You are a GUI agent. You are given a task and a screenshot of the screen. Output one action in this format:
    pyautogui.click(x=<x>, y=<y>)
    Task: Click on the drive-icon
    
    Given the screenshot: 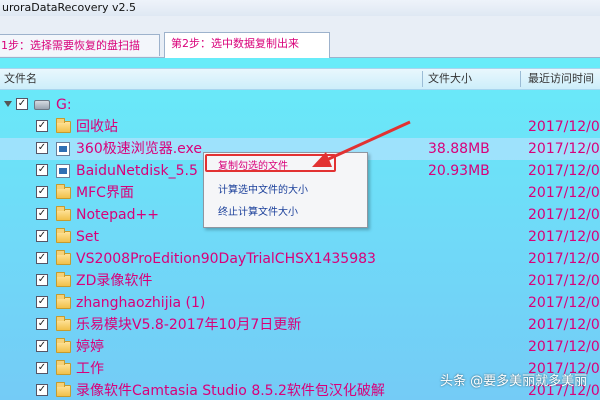 What is the action you would take?
    pyautogui.click(x=42, y=105)
    